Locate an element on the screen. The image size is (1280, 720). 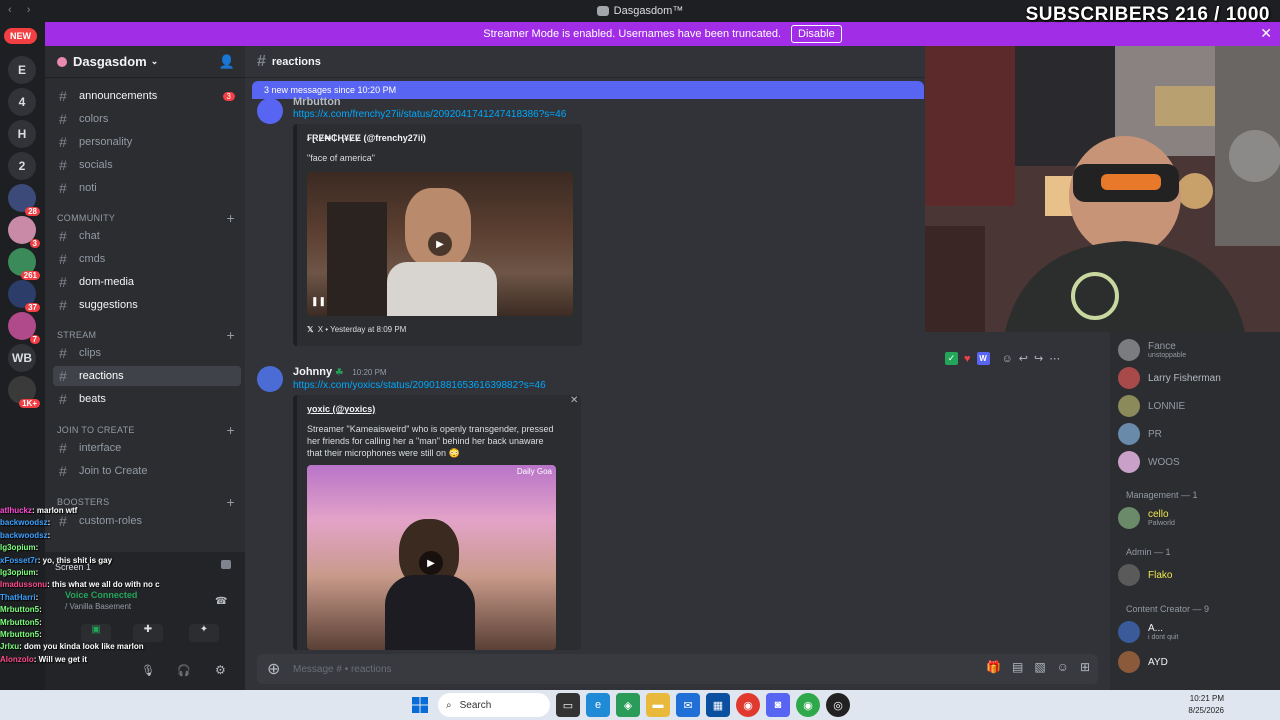
pause-icon: ❚❚ is located at coordinates (318, 301).